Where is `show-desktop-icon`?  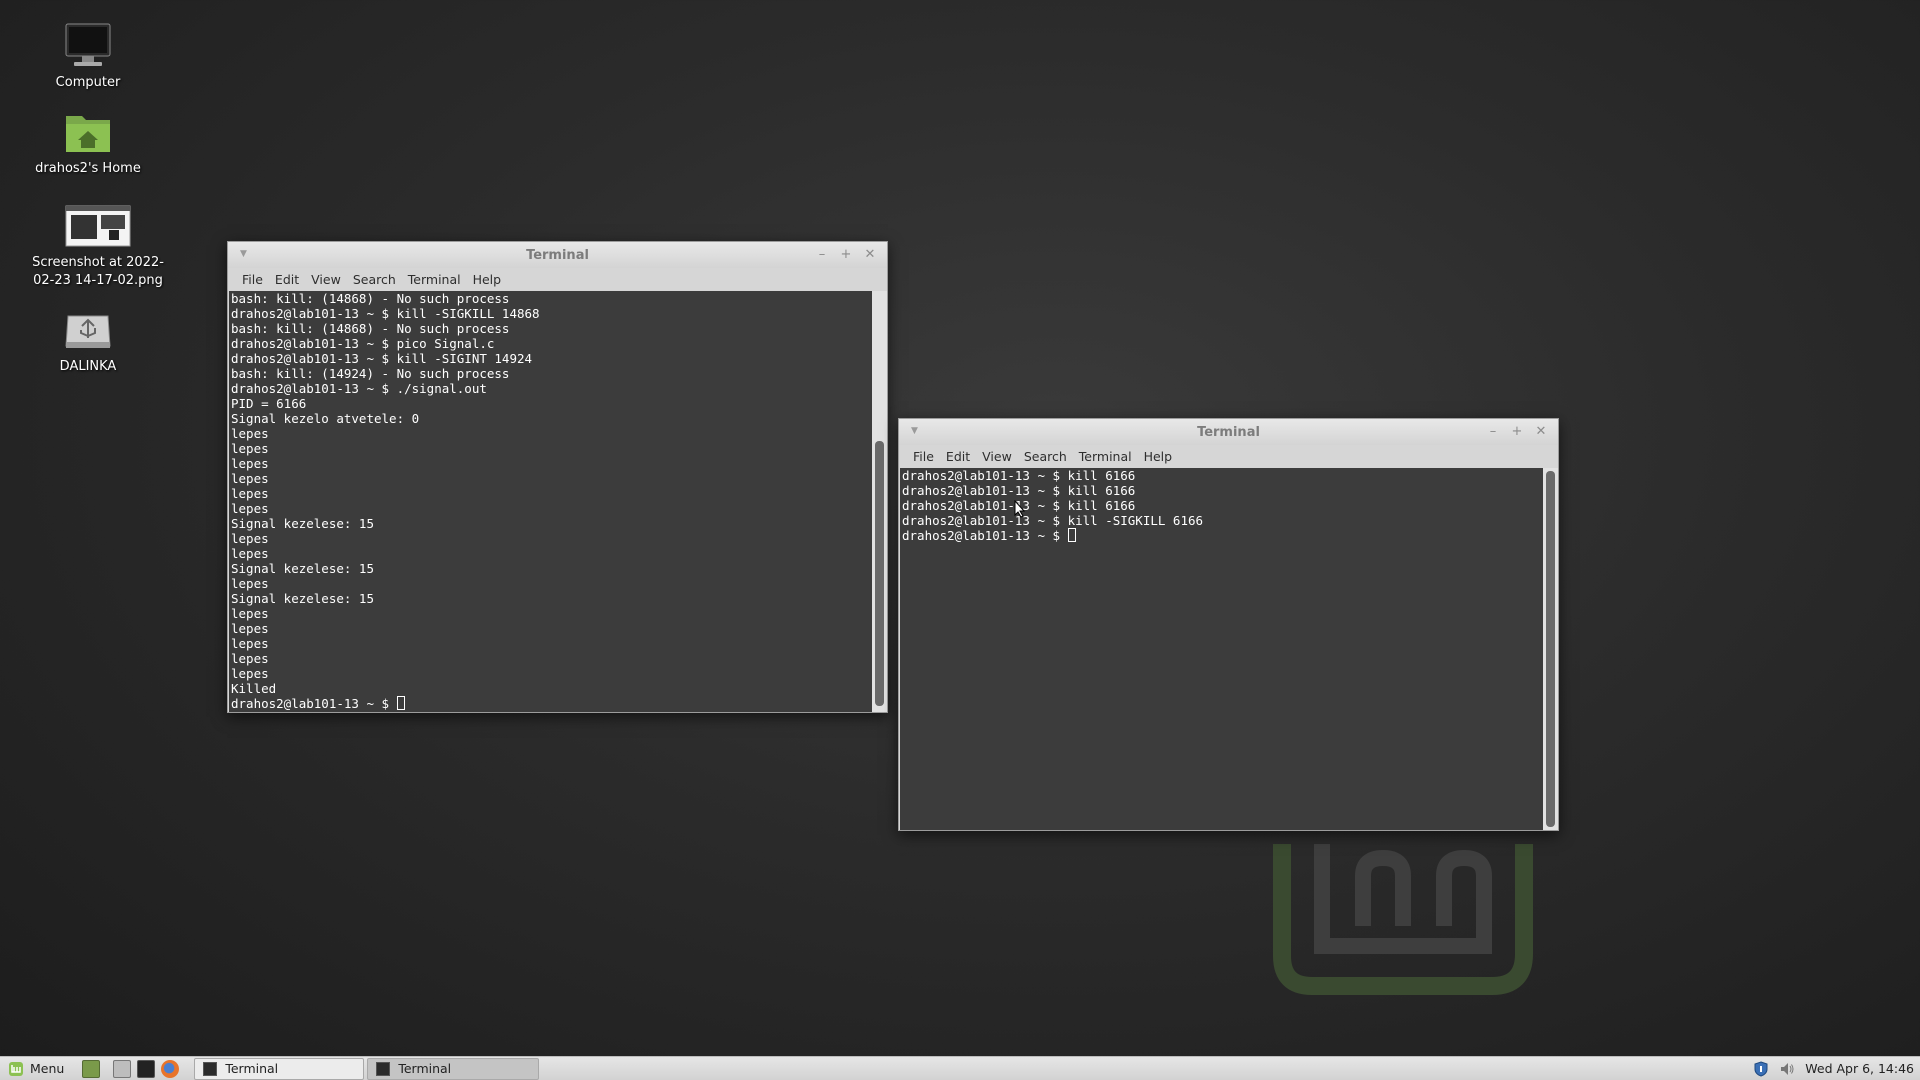 show-desktop-icon is located at coordinates (91, 1068).